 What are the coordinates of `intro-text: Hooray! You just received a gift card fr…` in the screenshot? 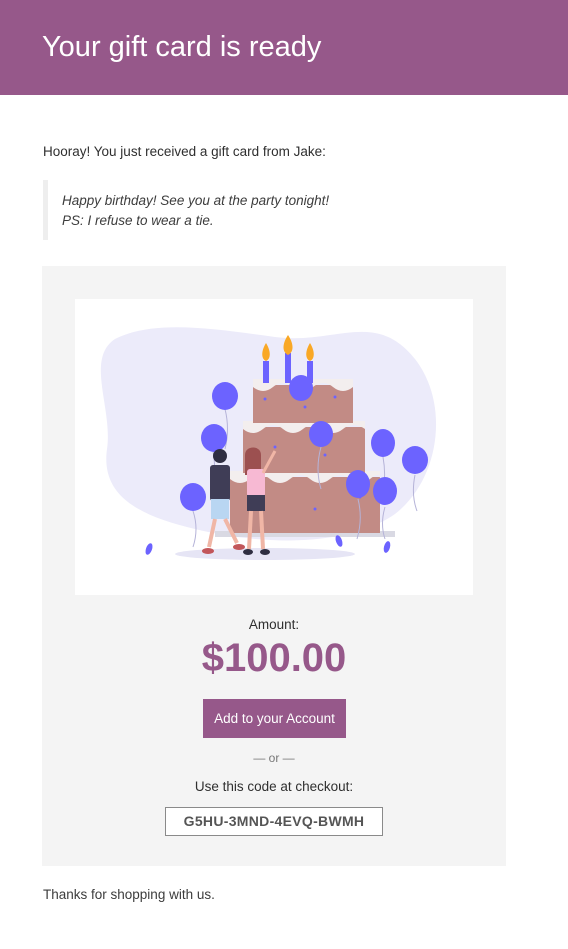 It's located at (184, 151).